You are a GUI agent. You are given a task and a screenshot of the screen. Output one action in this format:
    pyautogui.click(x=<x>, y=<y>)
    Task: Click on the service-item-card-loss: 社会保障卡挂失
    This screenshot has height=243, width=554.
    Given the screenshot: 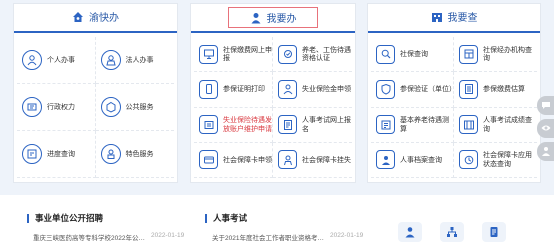 What is the action you would take?
    pyautogui.click(x=312, y=160)
    